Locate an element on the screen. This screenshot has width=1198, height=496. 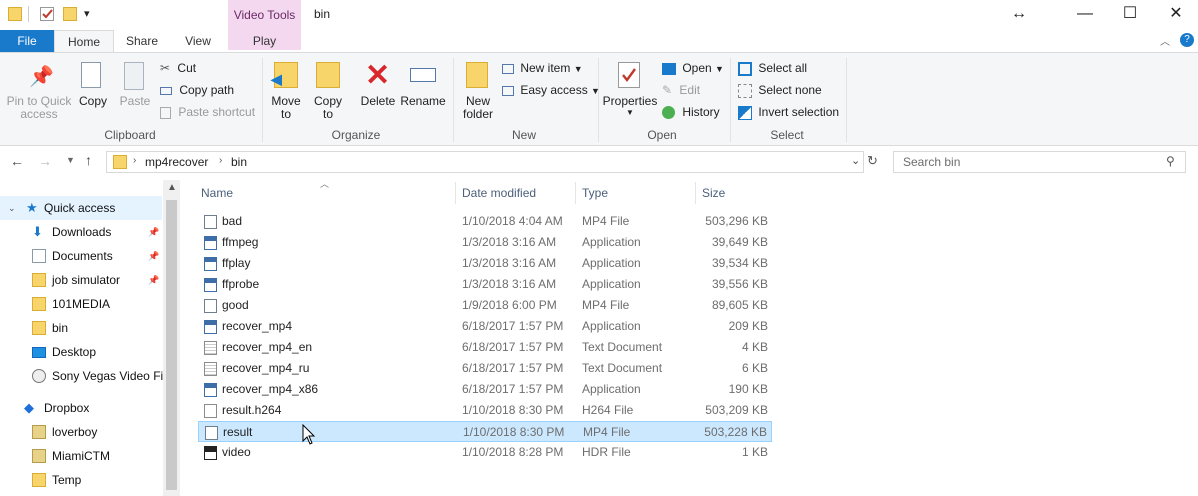
cut-button: ✂ Cut is located at coordinates (178, 68).